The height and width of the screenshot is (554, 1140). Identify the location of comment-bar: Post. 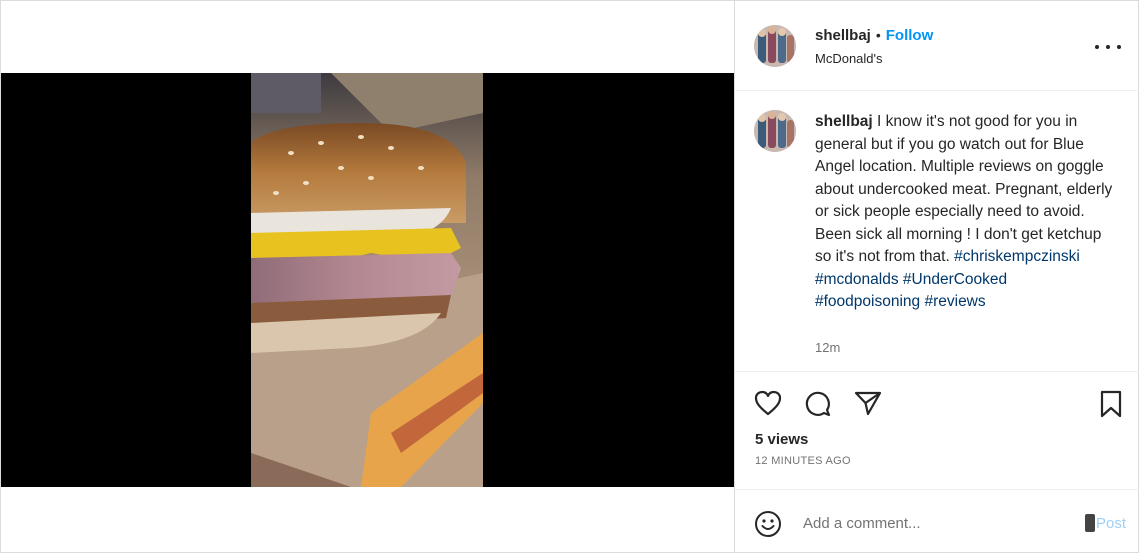
(937, 521).